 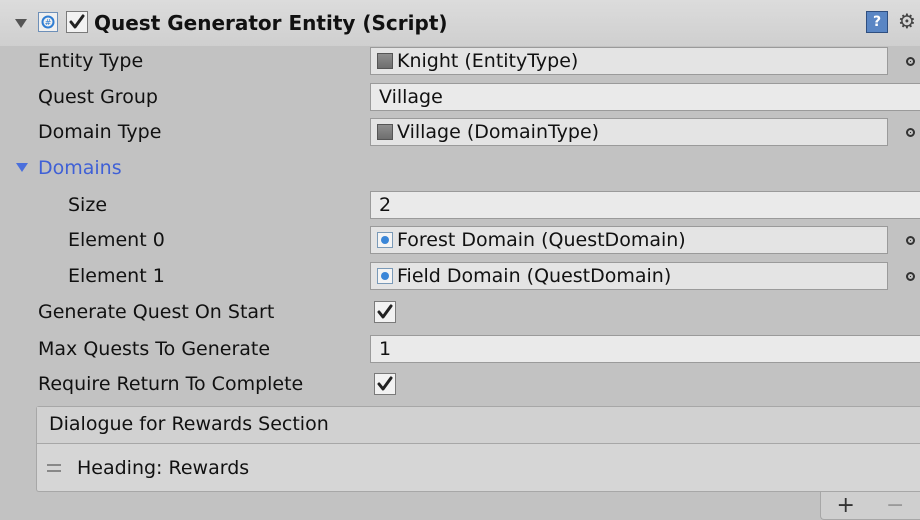 What do you see at coordinates (154, 349) in the screenshot?
I see `max-quests-label: Max Quests To Generate` at bounding box center [154, 349].